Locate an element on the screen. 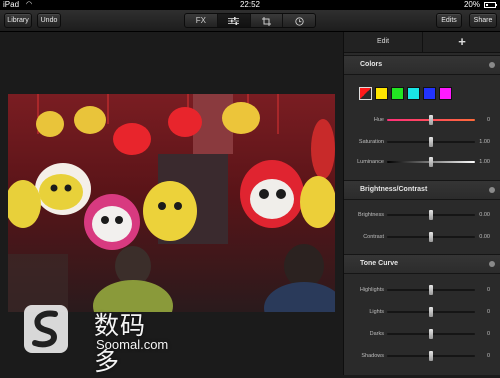 Image resolution: width=500 pixels, height=378 pixels. edit-tab: Edit is located at coordinates (383, 42).